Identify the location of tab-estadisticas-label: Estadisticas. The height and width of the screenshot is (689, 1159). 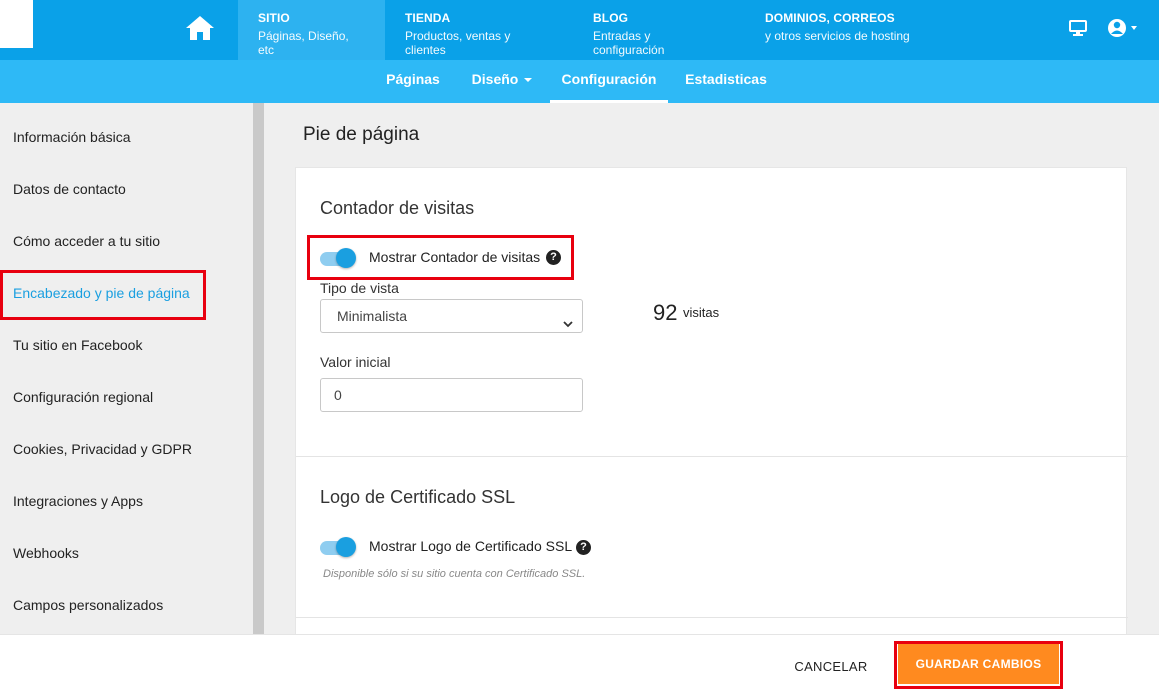
(726, 79).